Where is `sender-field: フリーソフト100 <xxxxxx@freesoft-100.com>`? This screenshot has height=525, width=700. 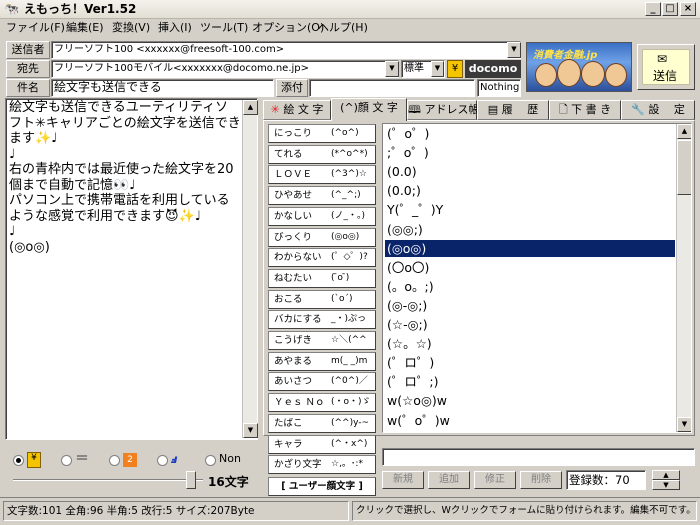 sender-field: フリーソフト100 <xxxxxx@freesoft-100.com> is located at coordinates (286, 50).